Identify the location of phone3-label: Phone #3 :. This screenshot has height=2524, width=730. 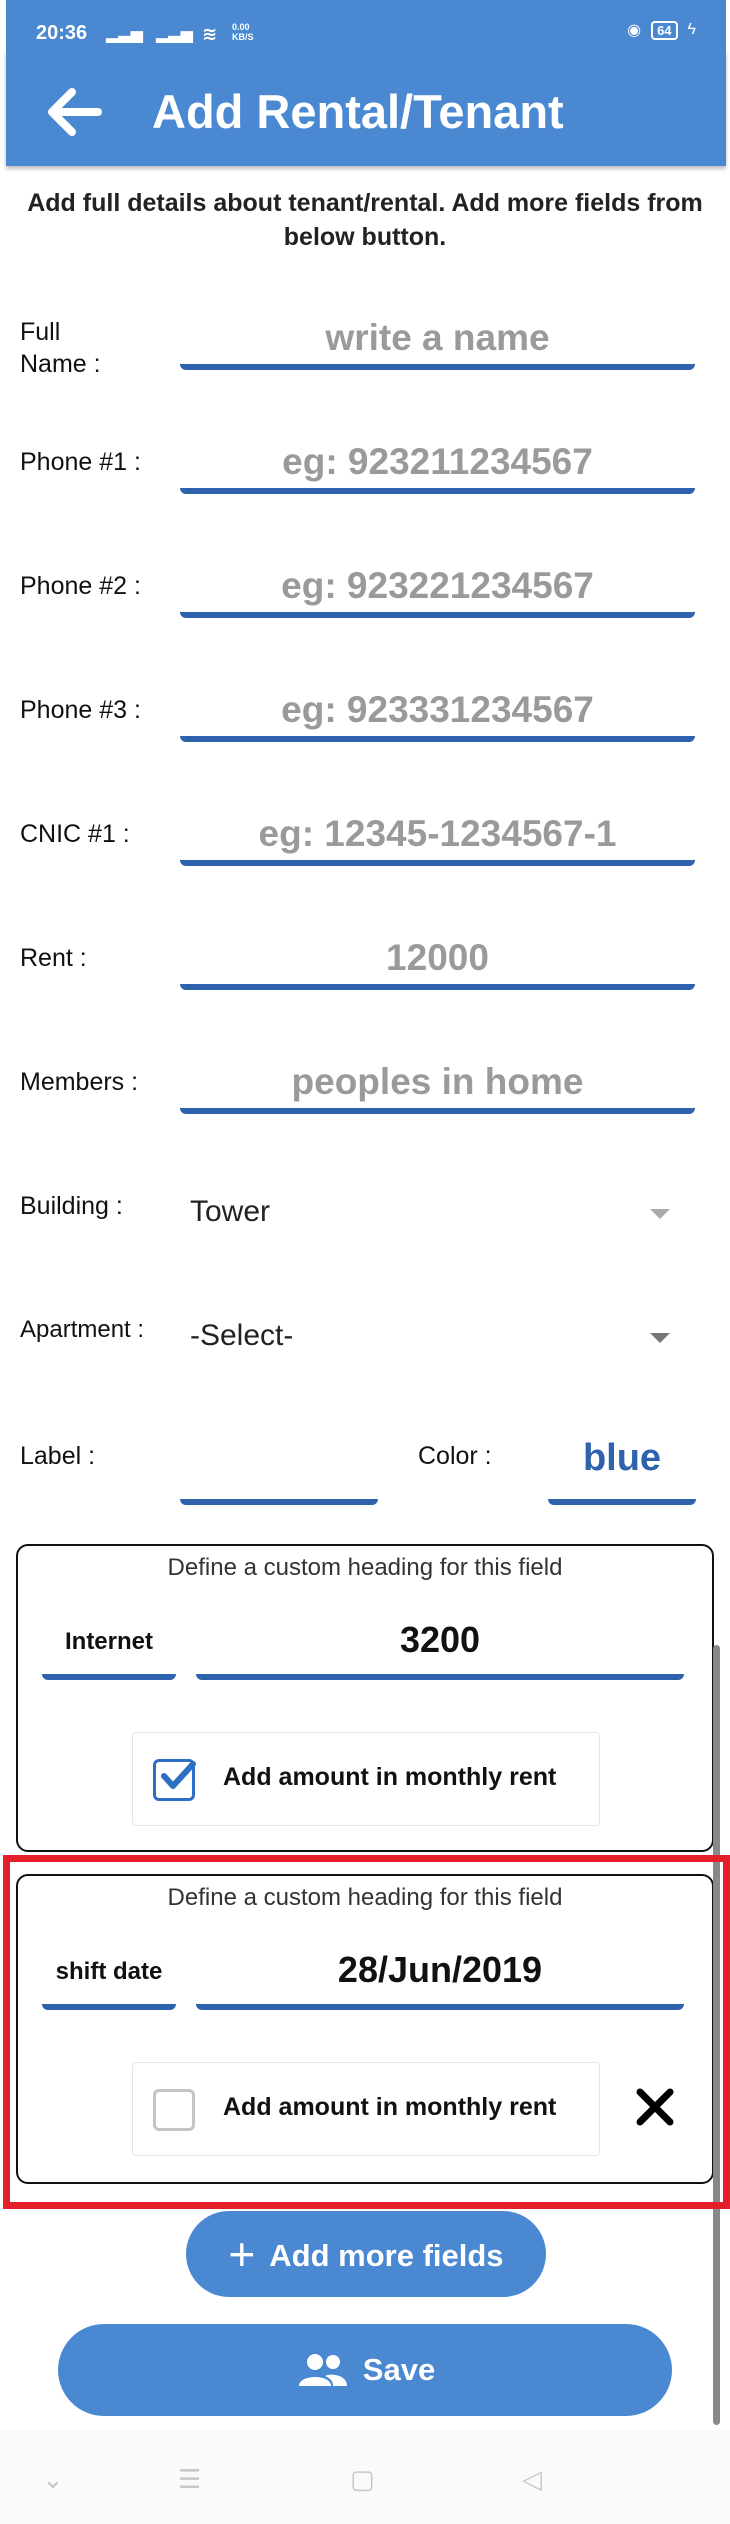
(80, 710).